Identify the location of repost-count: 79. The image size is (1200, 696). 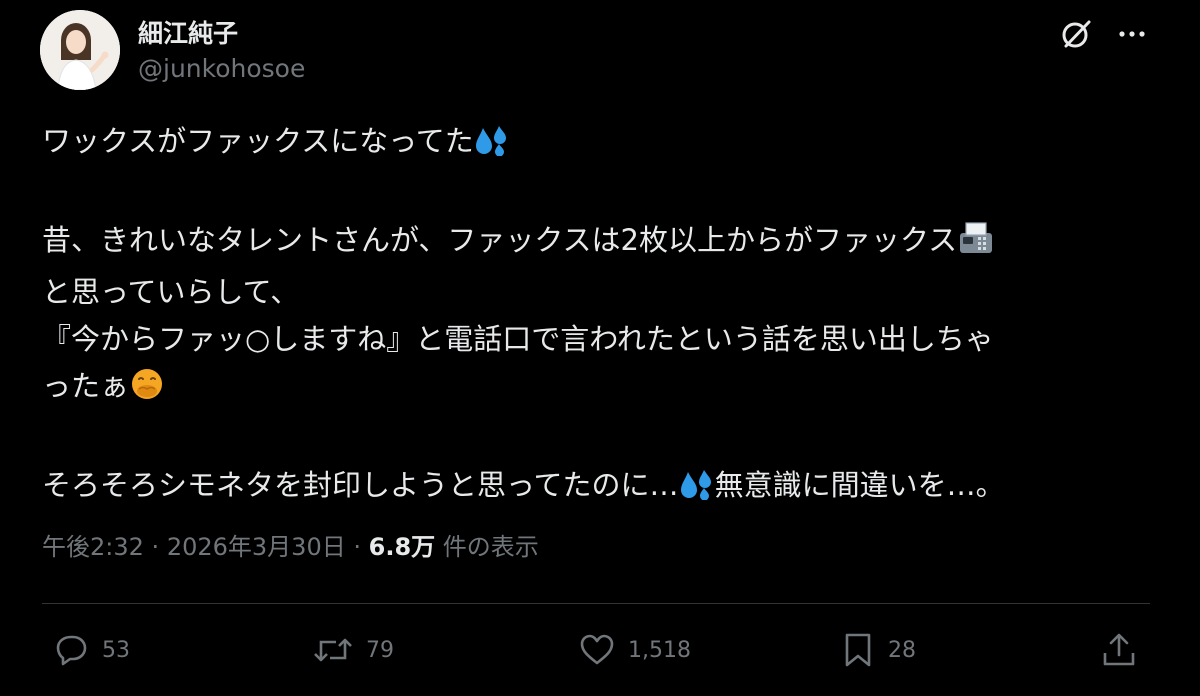
(380, 650).